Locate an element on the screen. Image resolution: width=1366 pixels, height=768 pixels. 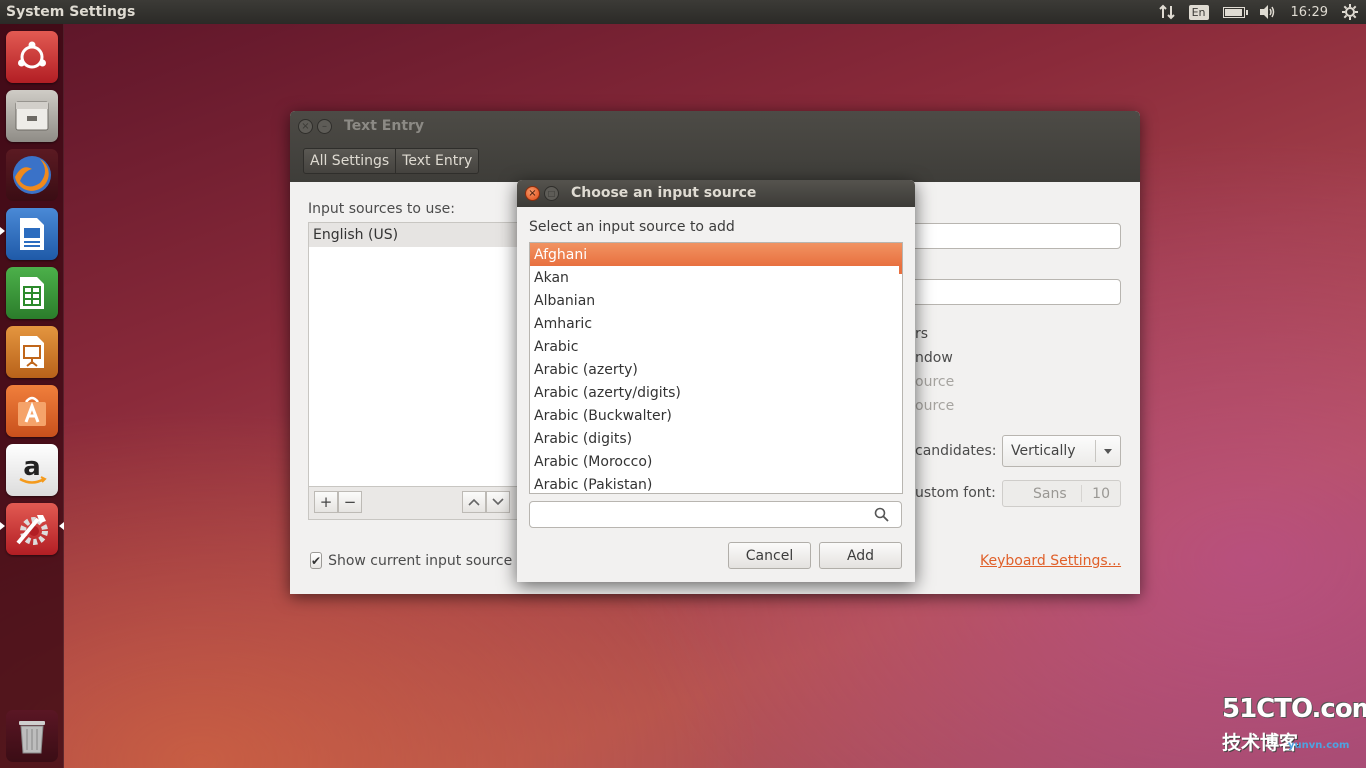
breadcrumb-text-entry: Text Entry is located at coordinates (438, 161).